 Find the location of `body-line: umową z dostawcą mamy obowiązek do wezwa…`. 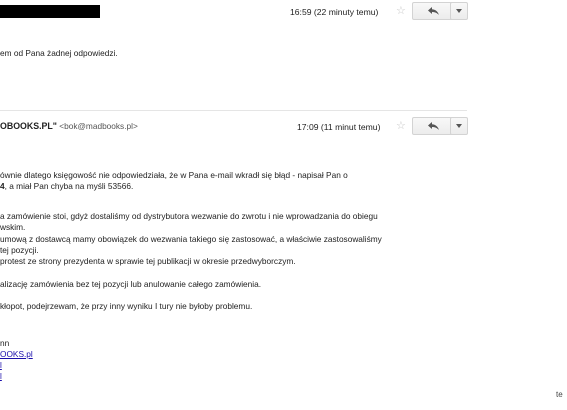

body-line: umową z dostawcą mamy obowiązek do wezwa… is located at coordinates (191, 239).